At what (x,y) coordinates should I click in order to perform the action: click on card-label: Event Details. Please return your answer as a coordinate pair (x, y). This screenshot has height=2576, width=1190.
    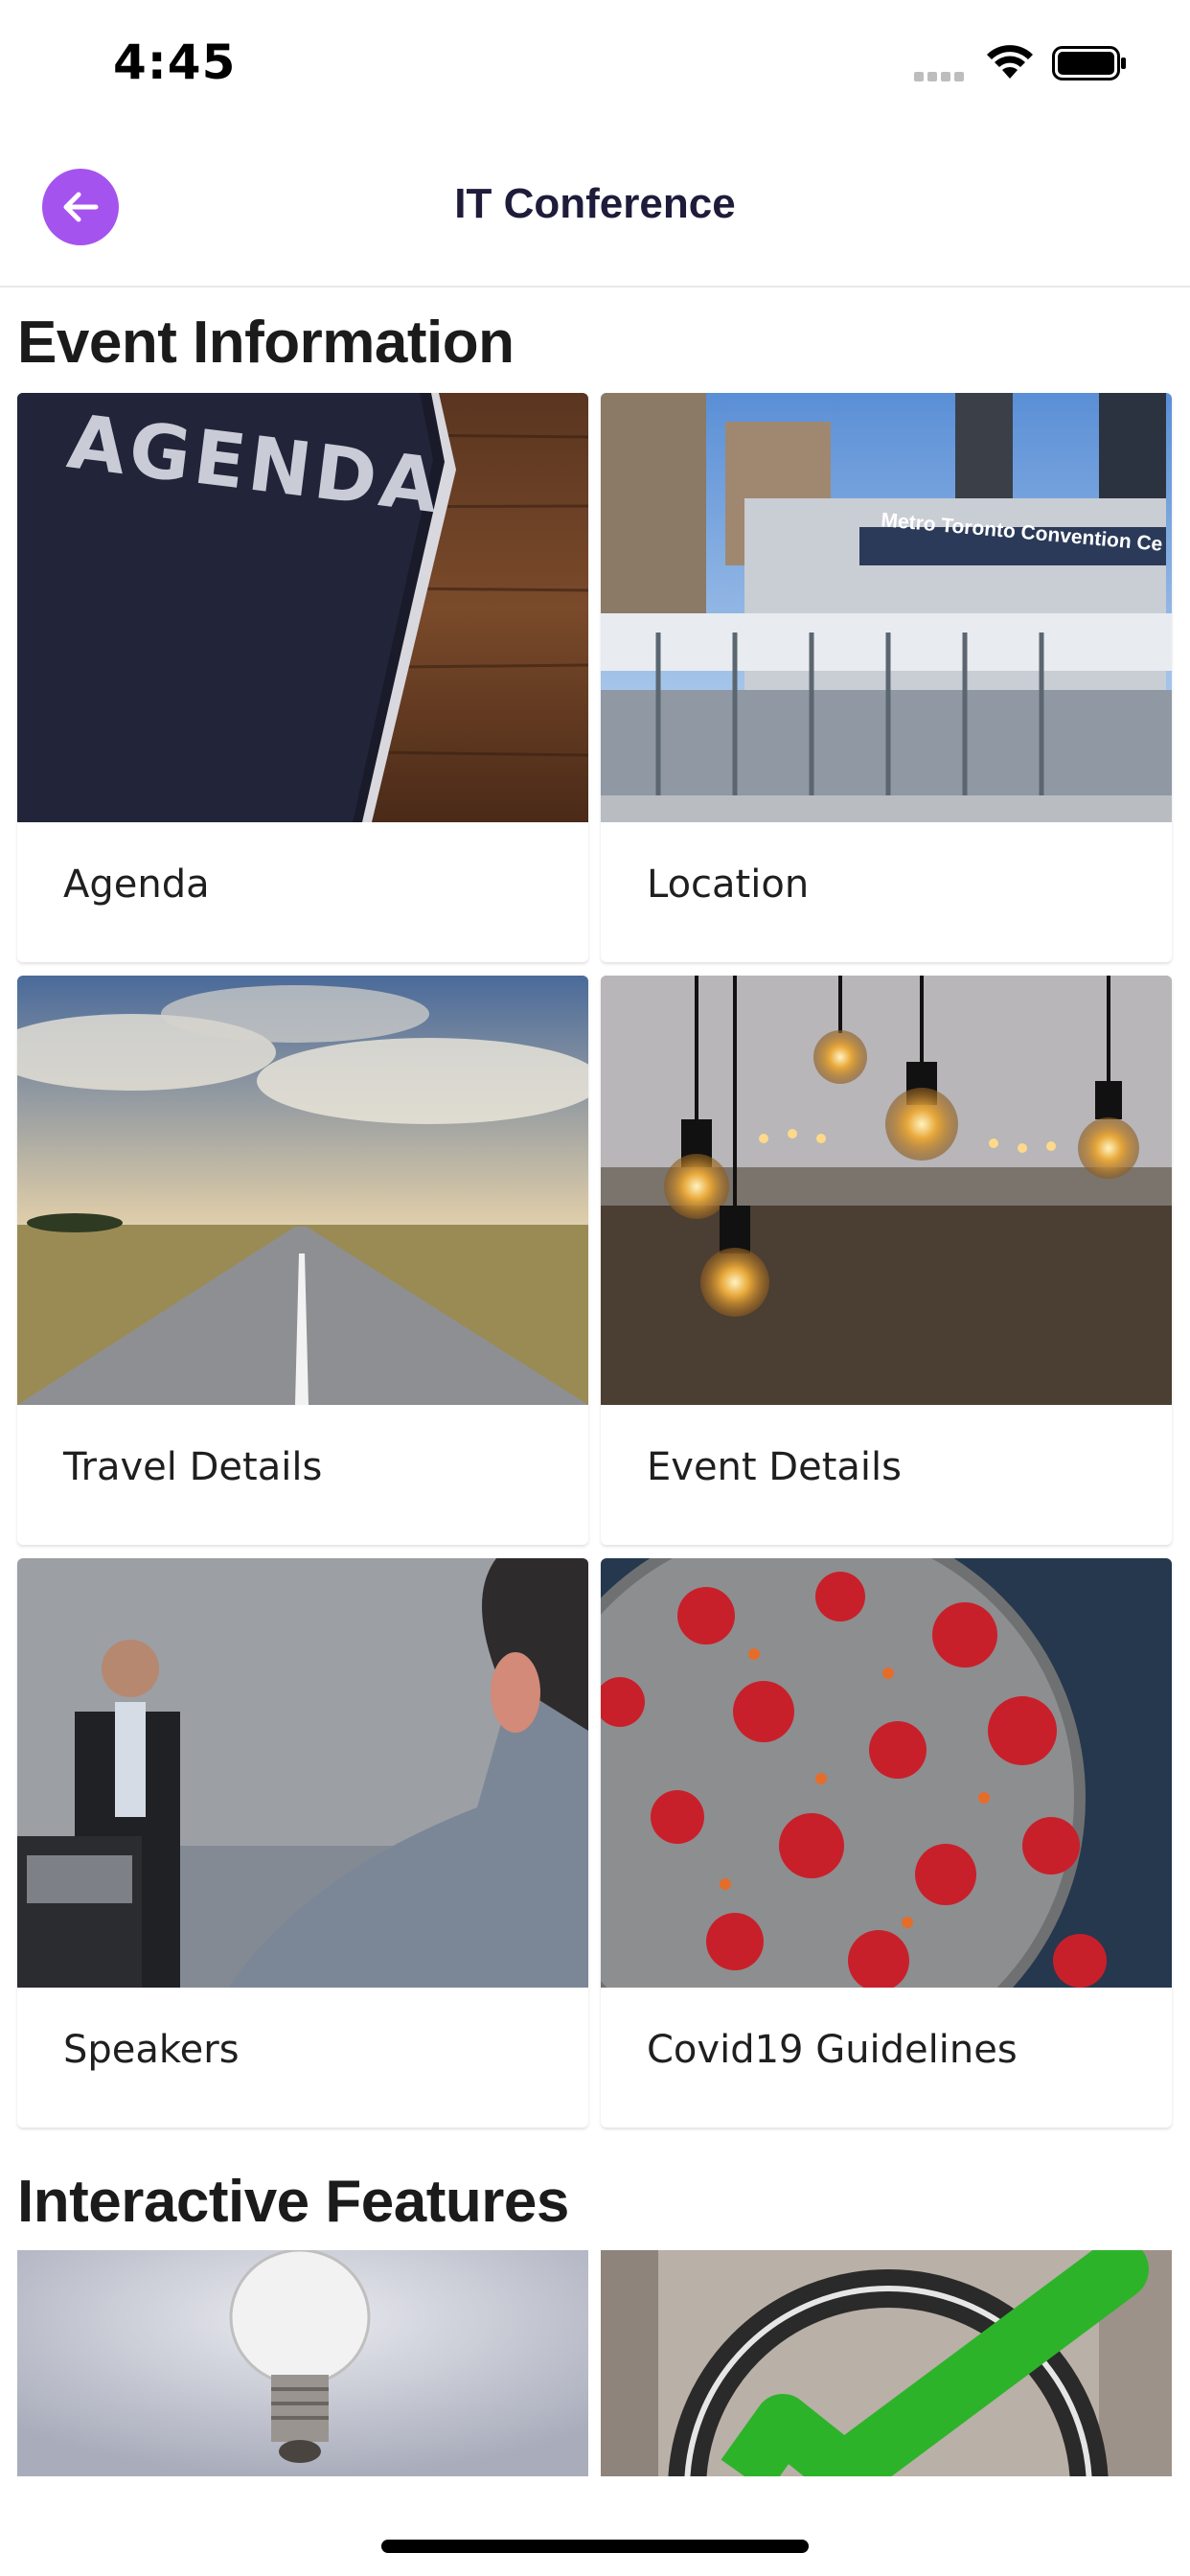
    Looking at the image, I should click on (775, 1467).